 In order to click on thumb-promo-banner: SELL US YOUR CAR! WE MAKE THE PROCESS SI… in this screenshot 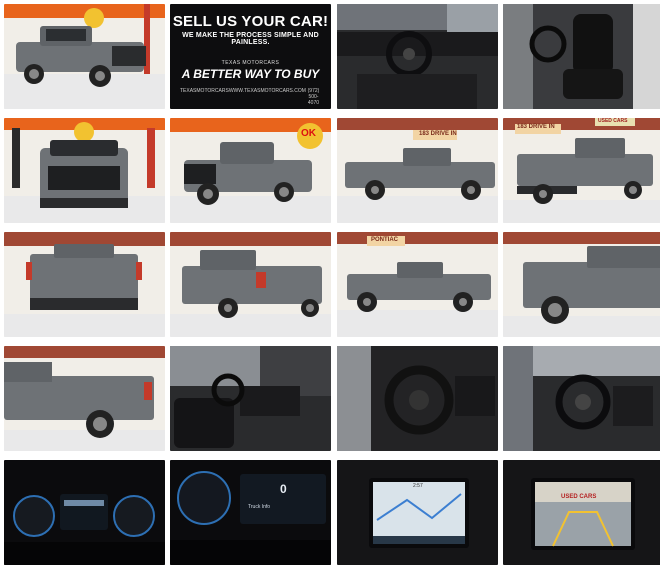, I will do `click(250, 56)`.